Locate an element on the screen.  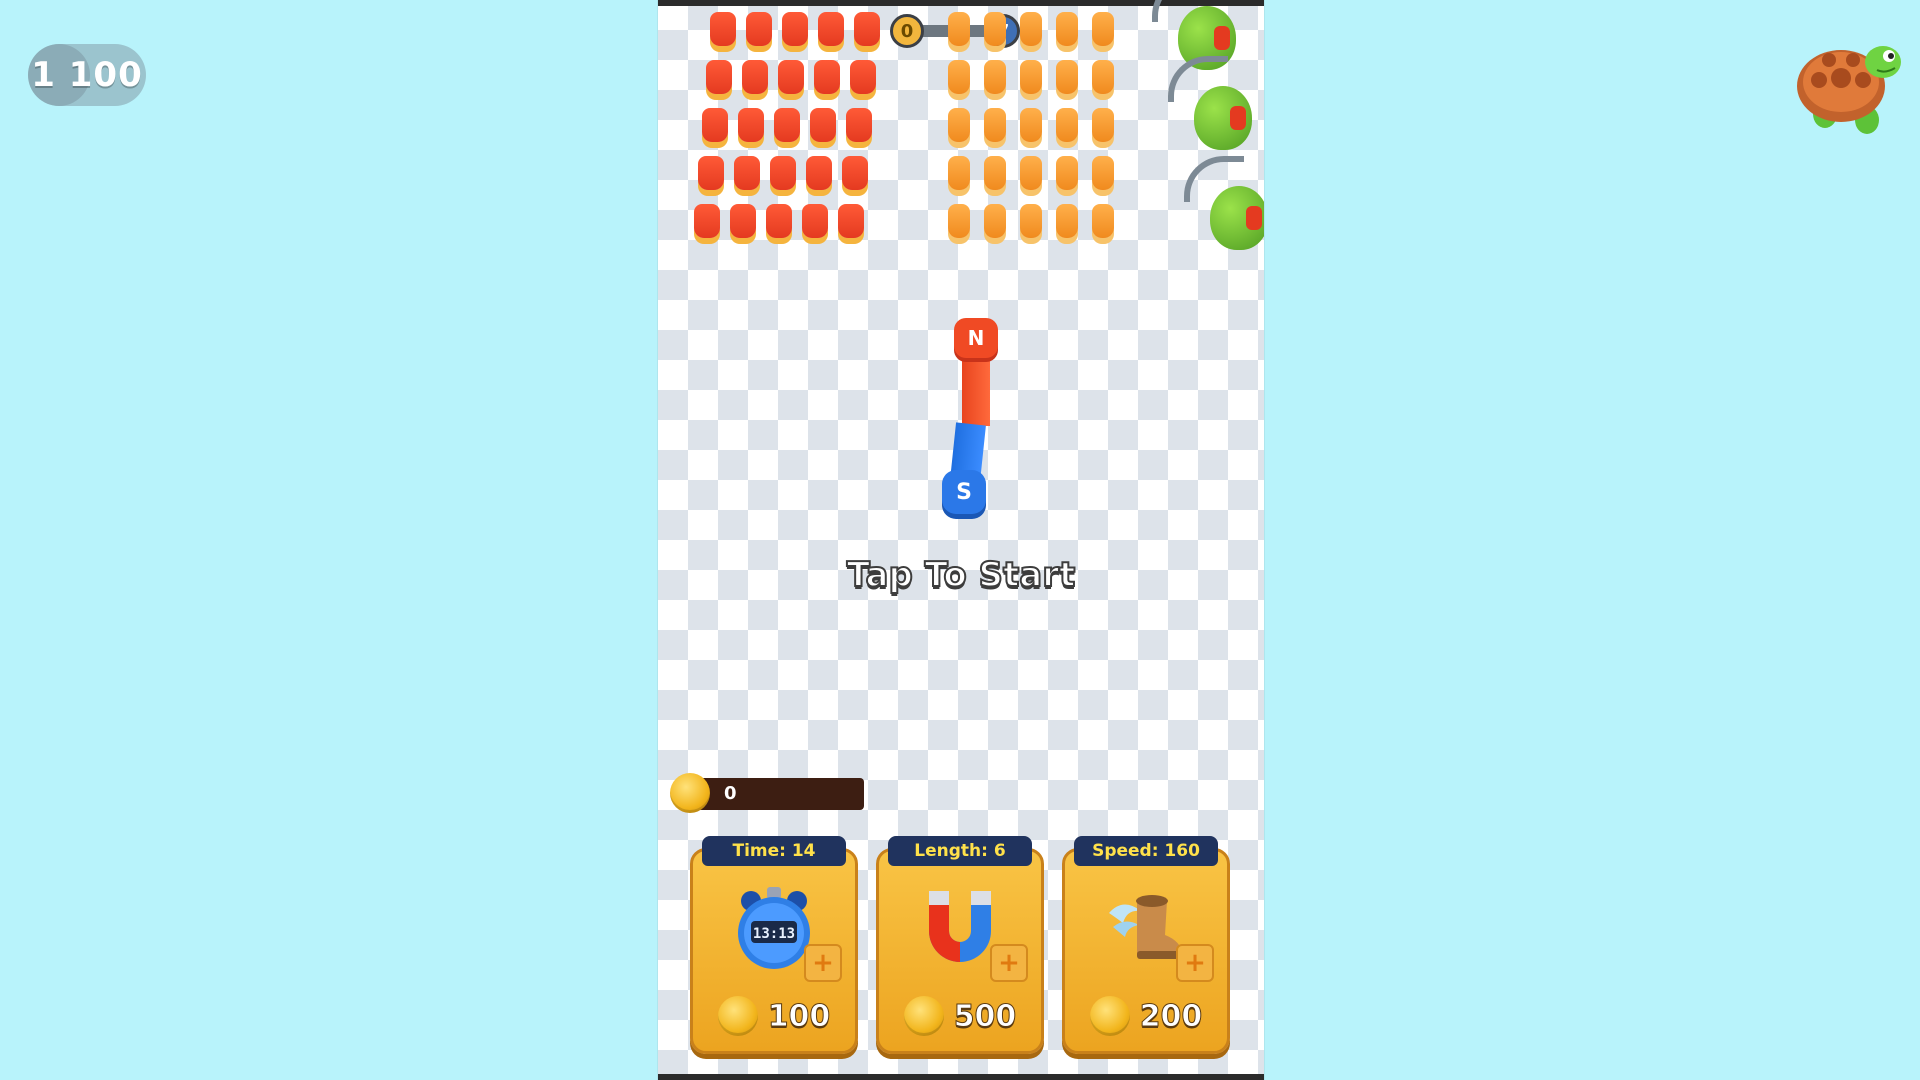
magnet-north-cap: N is located at coordinates (976, 338).